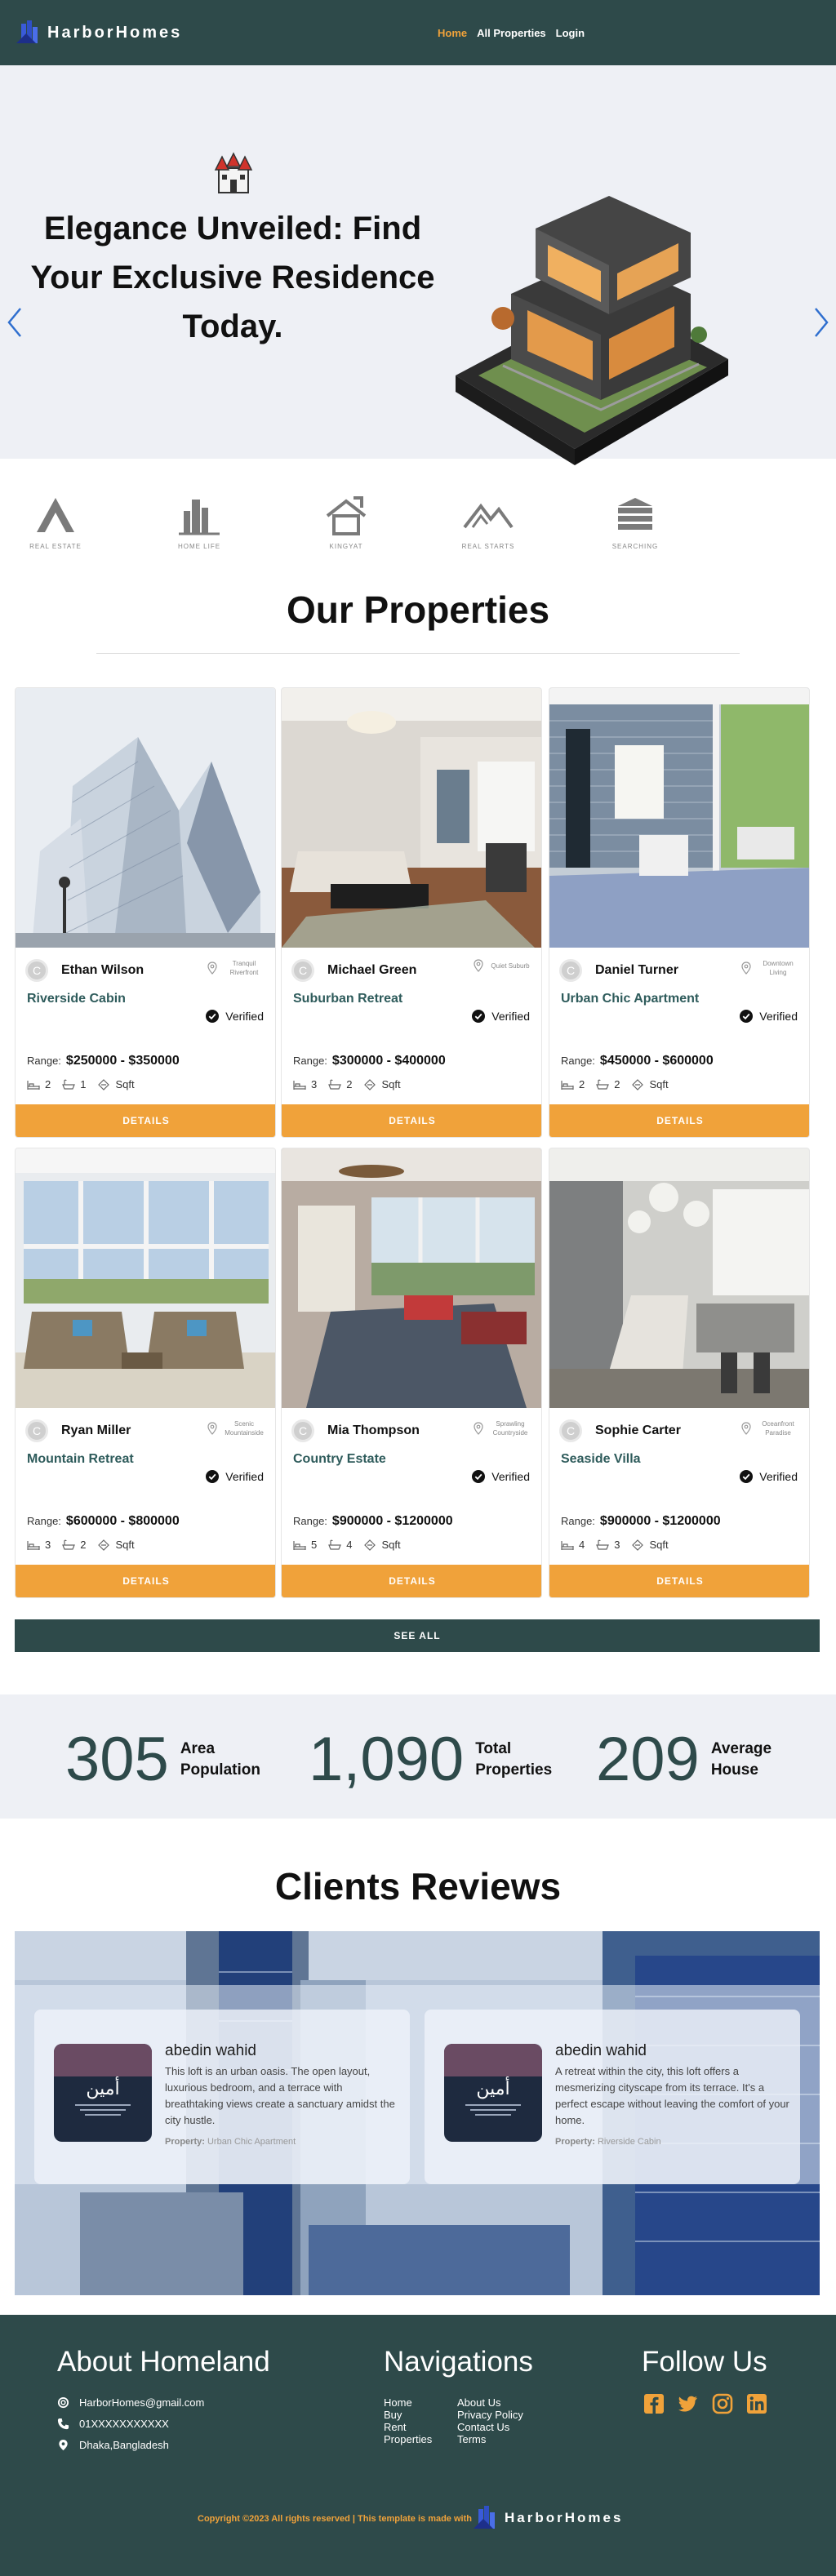 This screenshot has width=836, height=2576. Describe the element at coordinates (130, 2402) in the screenshot. I see `contact-email: HarborHomes@gmail.com` at that location.